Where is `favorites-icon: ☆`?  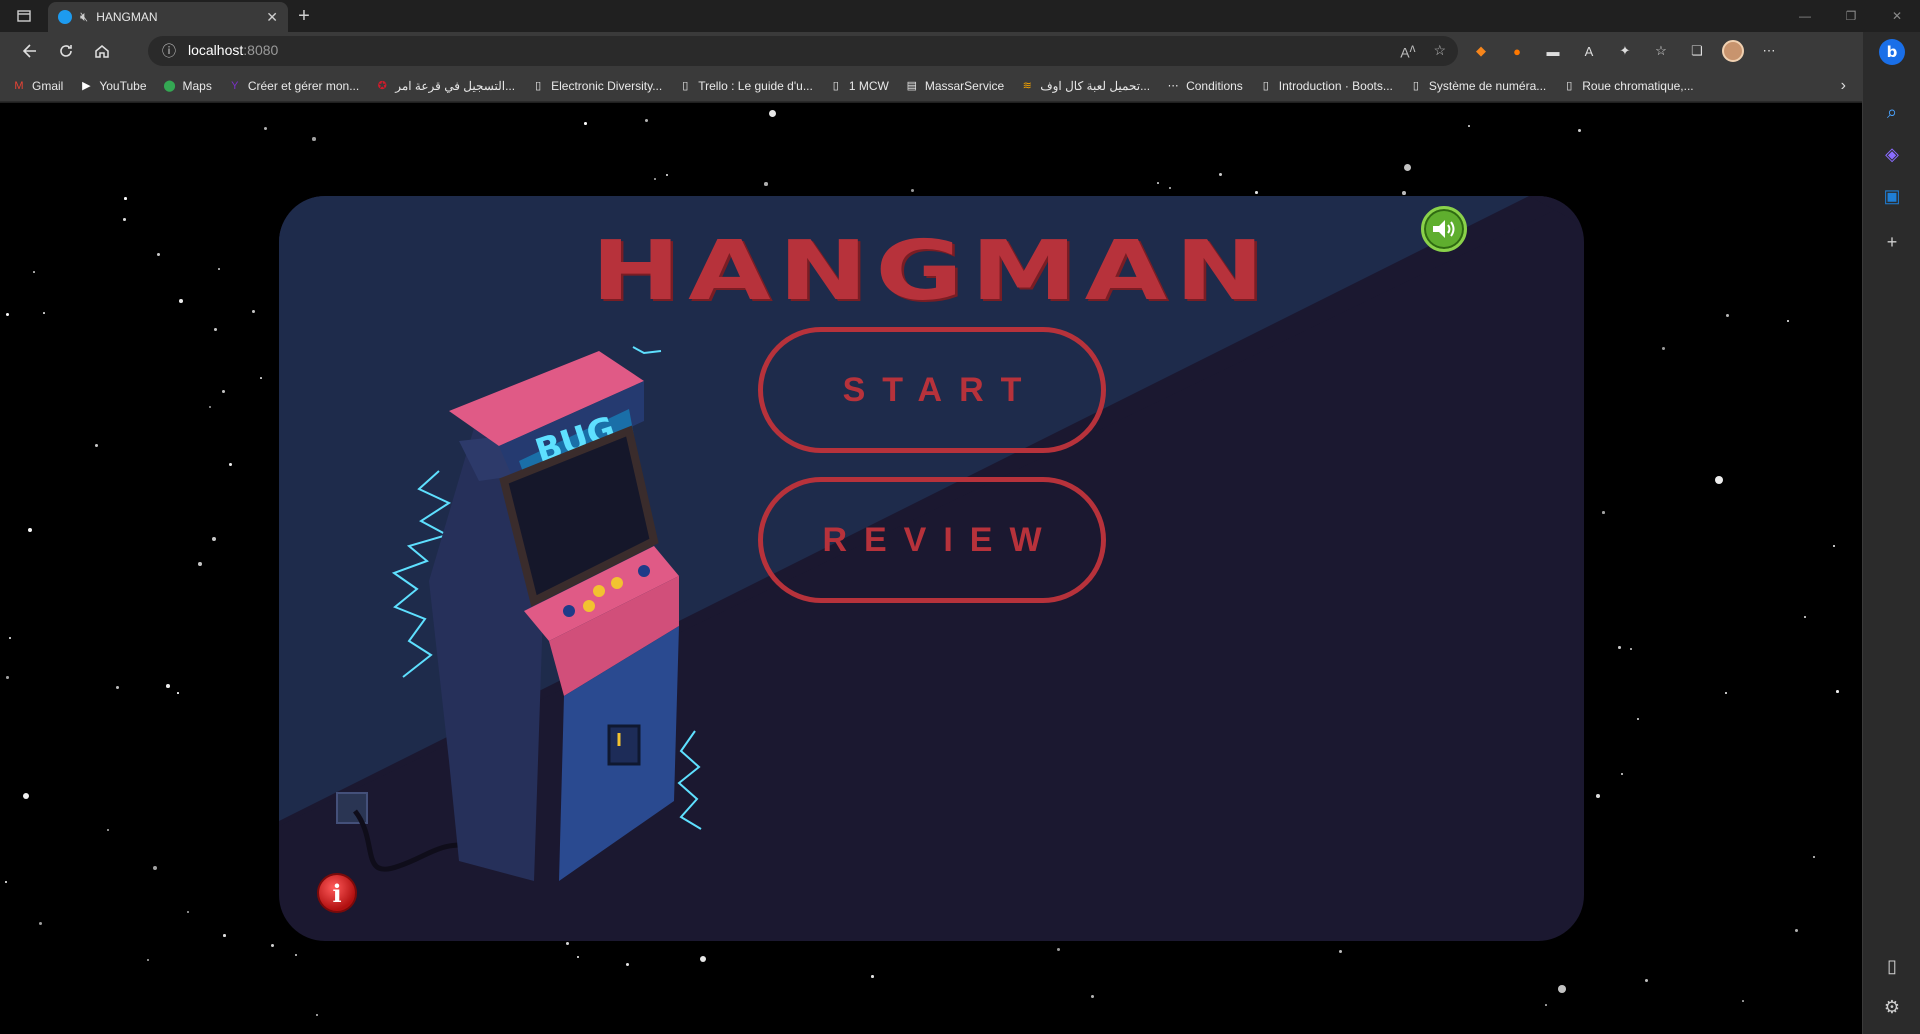
favorites-icon: ☆ is located at coordinates (1661, 51).